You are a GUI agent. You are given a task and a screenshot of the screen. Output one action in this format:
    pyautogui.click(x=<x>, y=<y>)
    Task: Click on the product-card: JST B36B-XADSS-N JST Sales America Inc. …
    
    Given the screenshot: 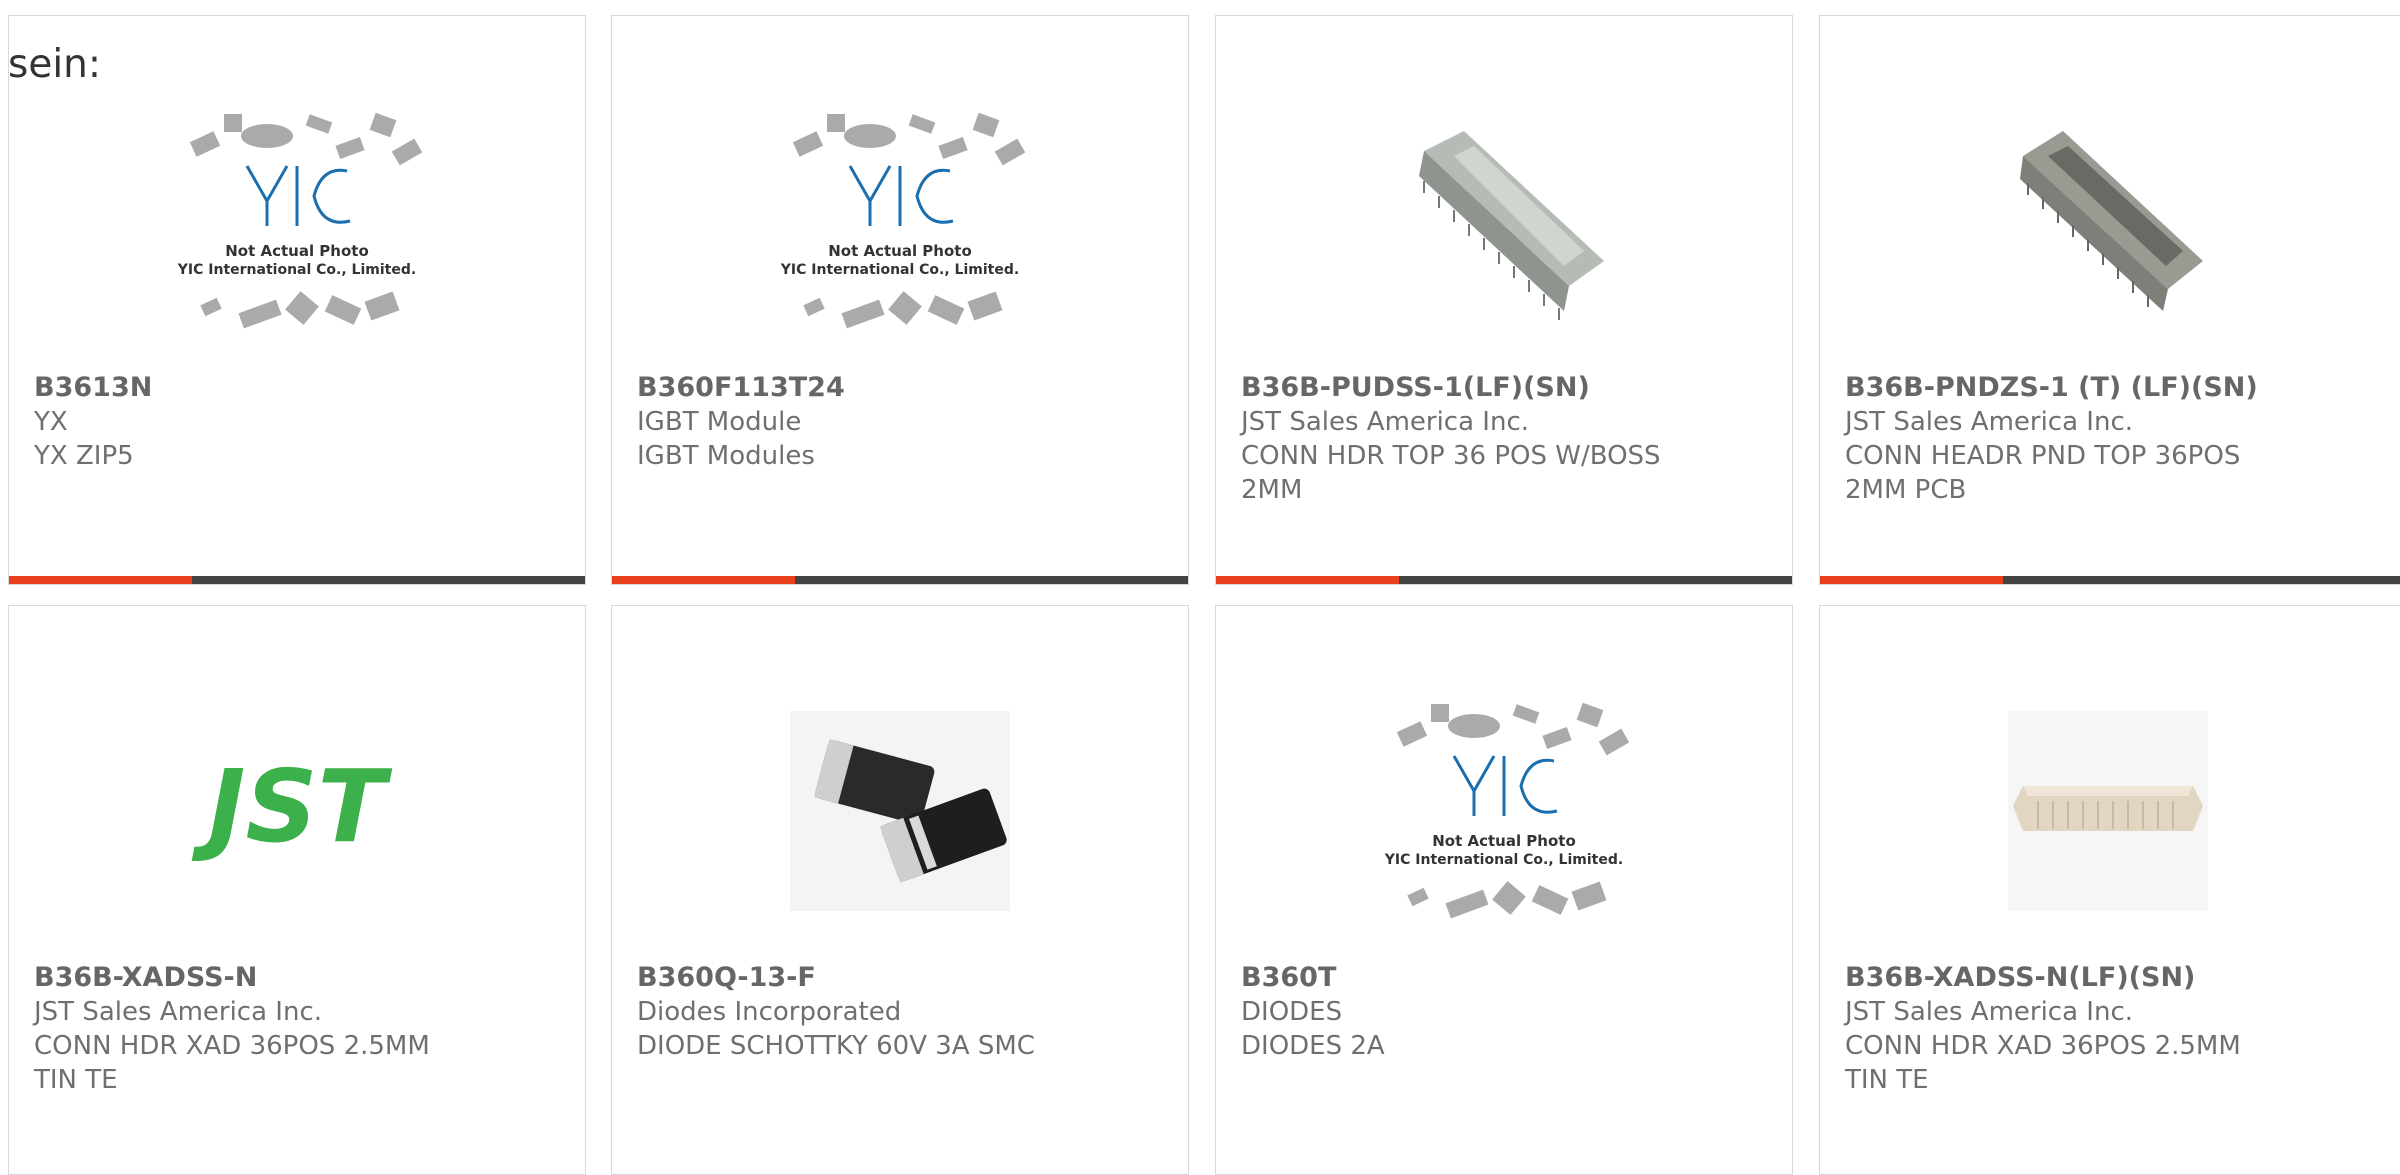 What is the action you would take?
    pyautogui.click(x=297, y=890)
    